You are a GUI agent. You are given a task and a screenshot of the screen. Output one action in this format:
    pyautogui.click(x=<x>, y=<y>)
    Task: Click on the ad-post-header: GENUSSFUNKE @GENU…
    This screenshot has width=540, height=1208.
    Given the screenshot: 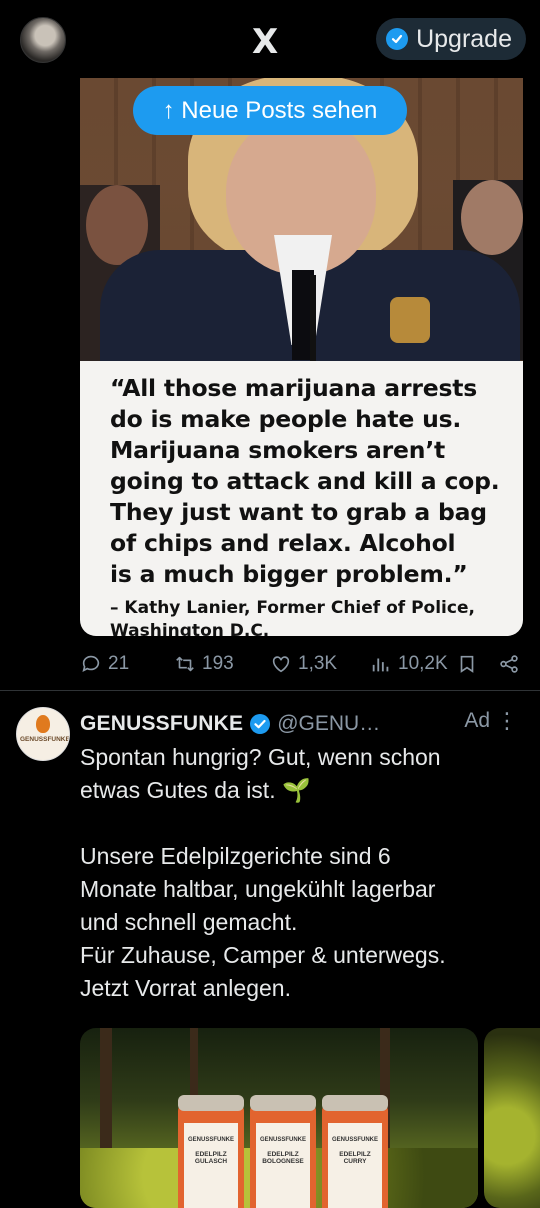 What is the action you would take?
    pyautogui.click(x=302, y=724)
    